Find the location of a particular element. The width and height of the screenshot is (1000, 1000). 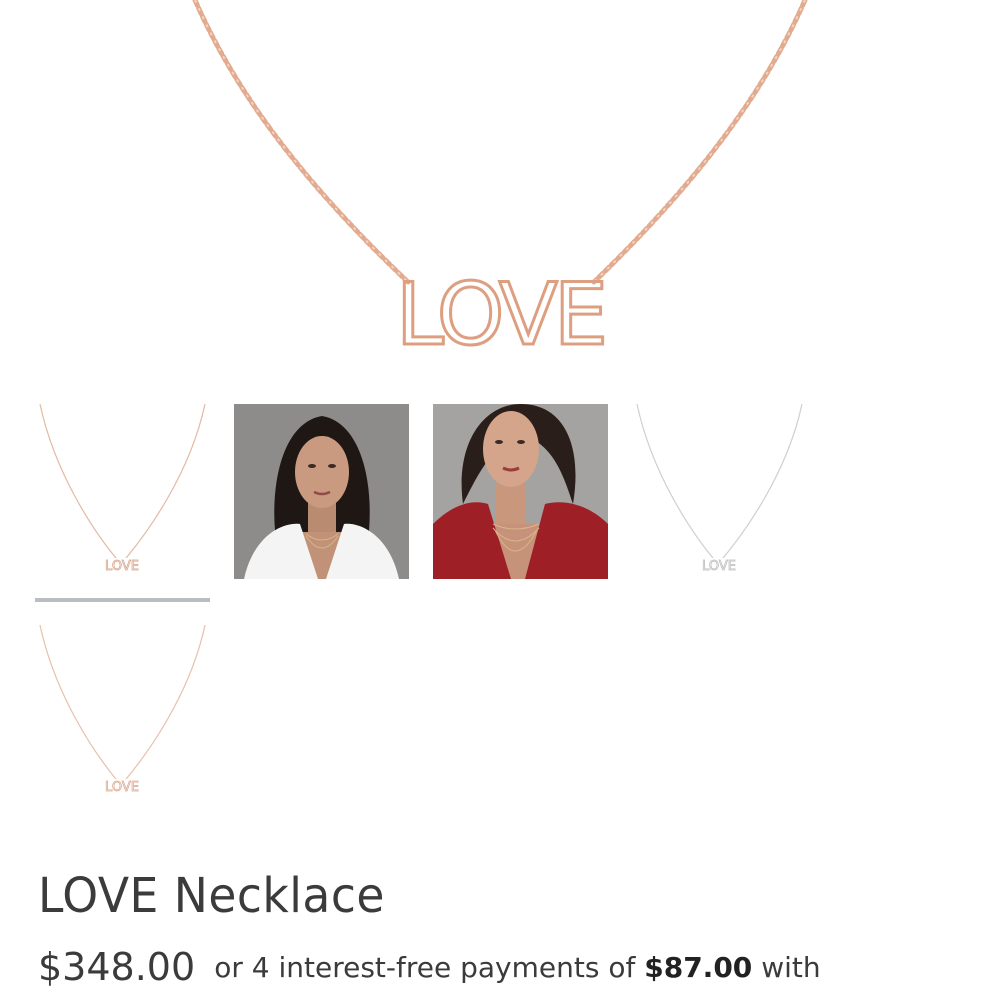

model-white-blazer-image is located at coordinates (321, 491).